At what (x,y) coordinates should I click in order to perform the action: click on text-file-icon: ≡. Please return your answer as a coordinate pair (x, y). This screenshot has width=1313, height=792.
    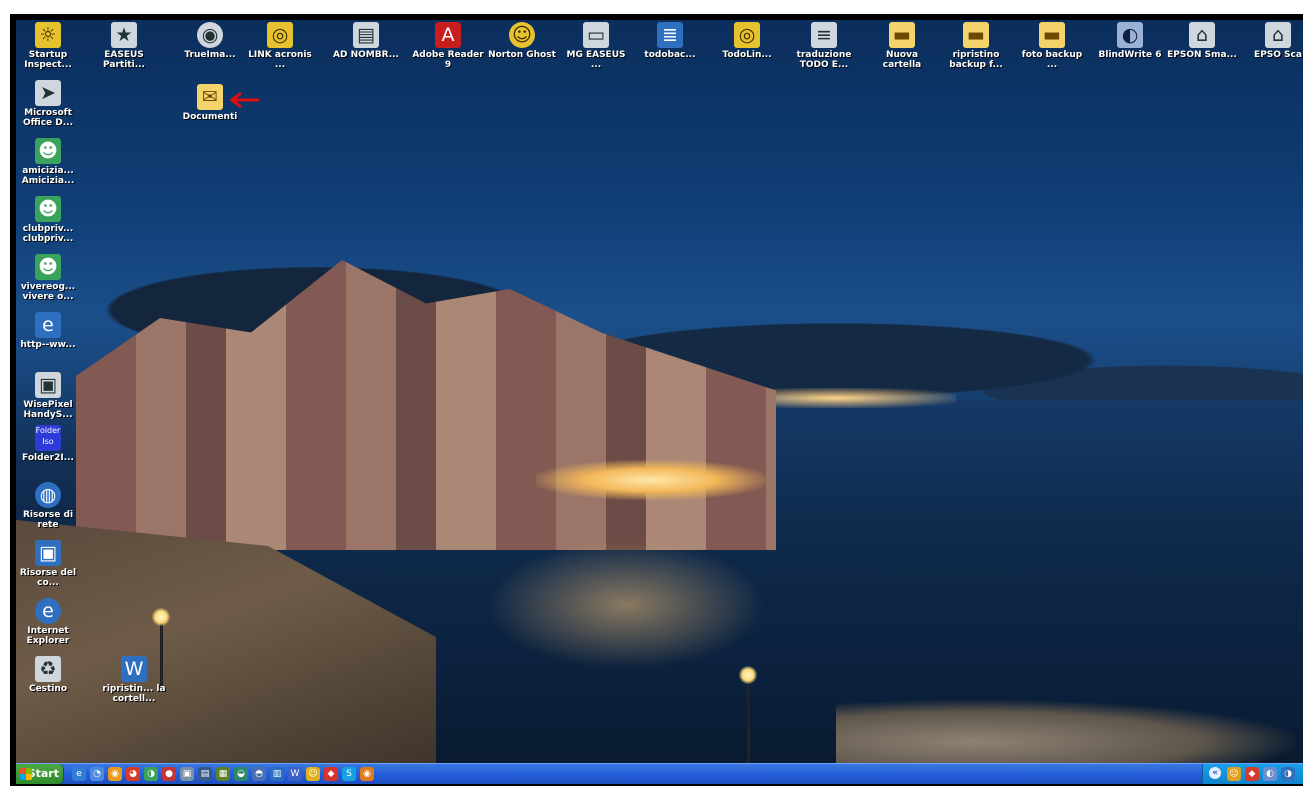
    Looking at the image, I should click on (824, 35).